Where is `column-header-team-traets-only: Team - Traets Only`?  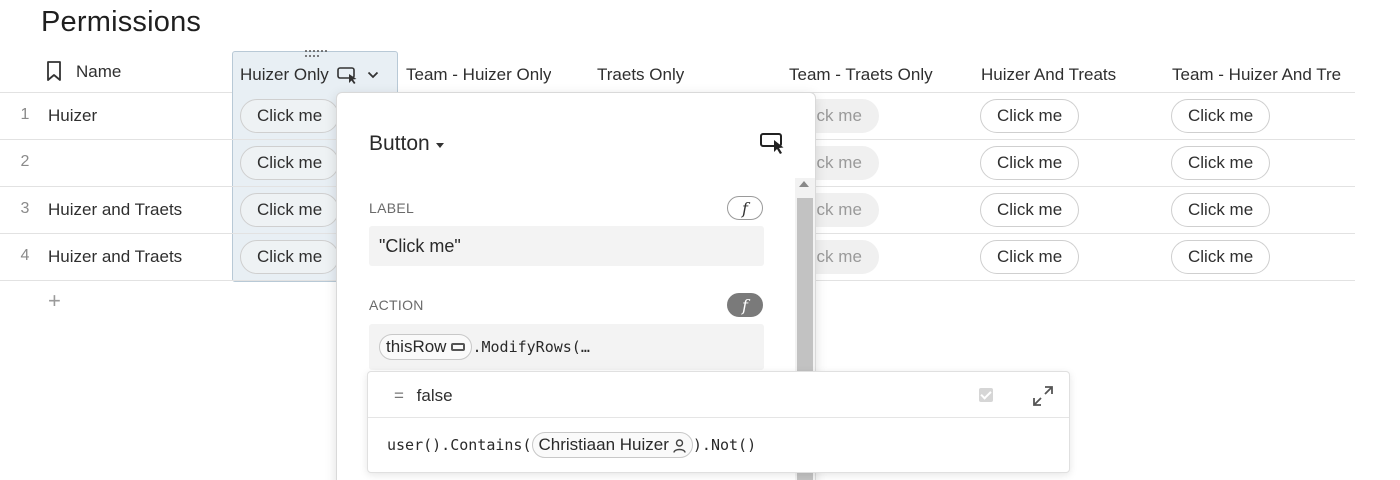 column-header-team-traets-only: Team - Traets Only is located at coordinates (861, 75).